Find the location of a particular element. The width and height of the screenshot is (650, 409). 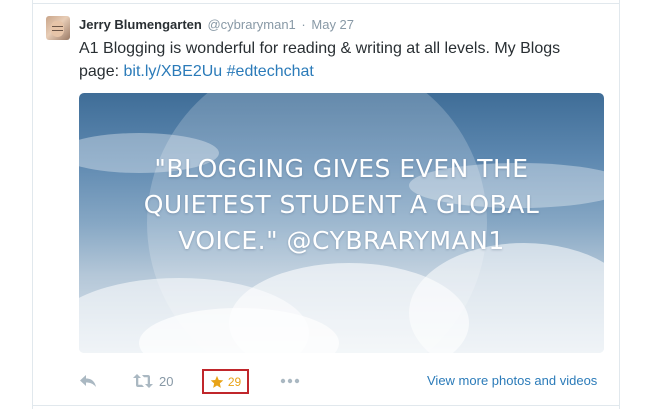

divider-bottom is located at coordinates (326, 405).